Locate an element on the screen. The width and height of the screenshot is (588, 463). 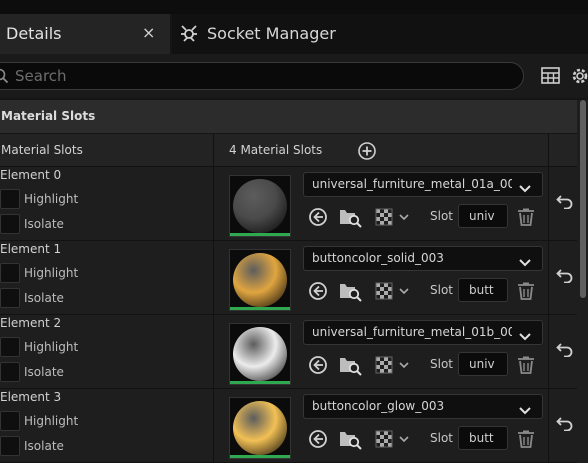
material-picker-combo: universal_furniture_metal_01b_003 is located at coordinates (423, 332).